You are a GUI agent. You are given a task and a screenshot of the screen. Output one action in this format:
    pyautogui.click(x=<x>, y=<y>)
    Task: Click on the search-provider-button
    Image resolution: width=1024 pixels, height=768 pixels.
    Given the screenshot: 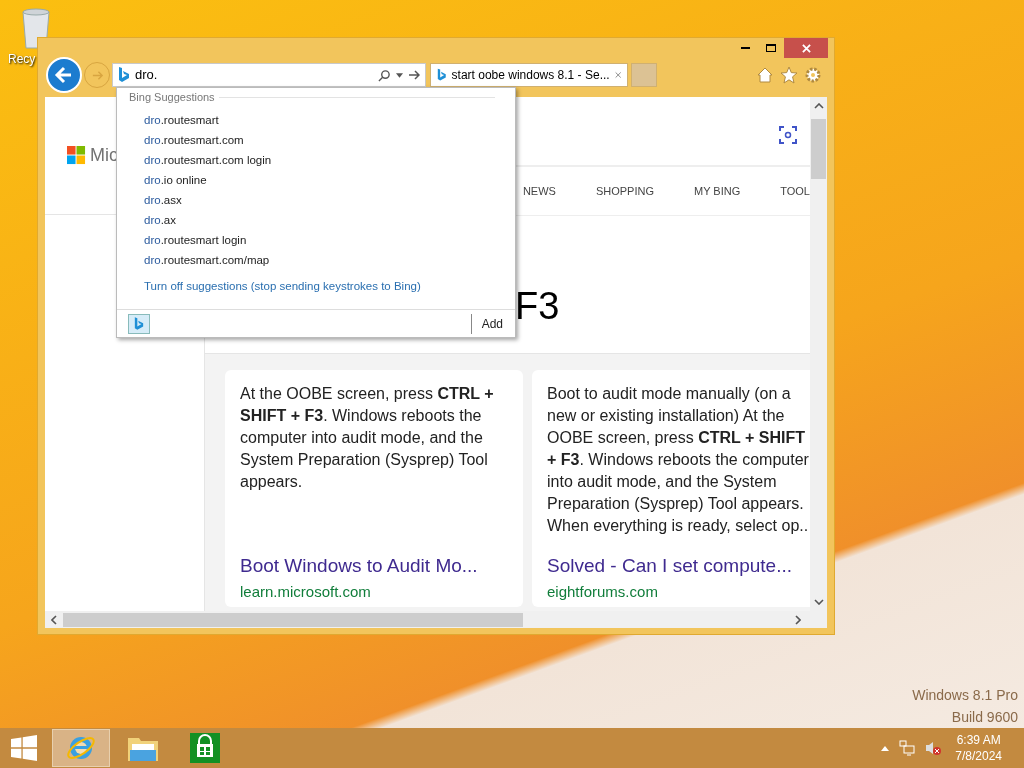 What is the action you would take?
    pyautogui.click(x=139, y=323)
    